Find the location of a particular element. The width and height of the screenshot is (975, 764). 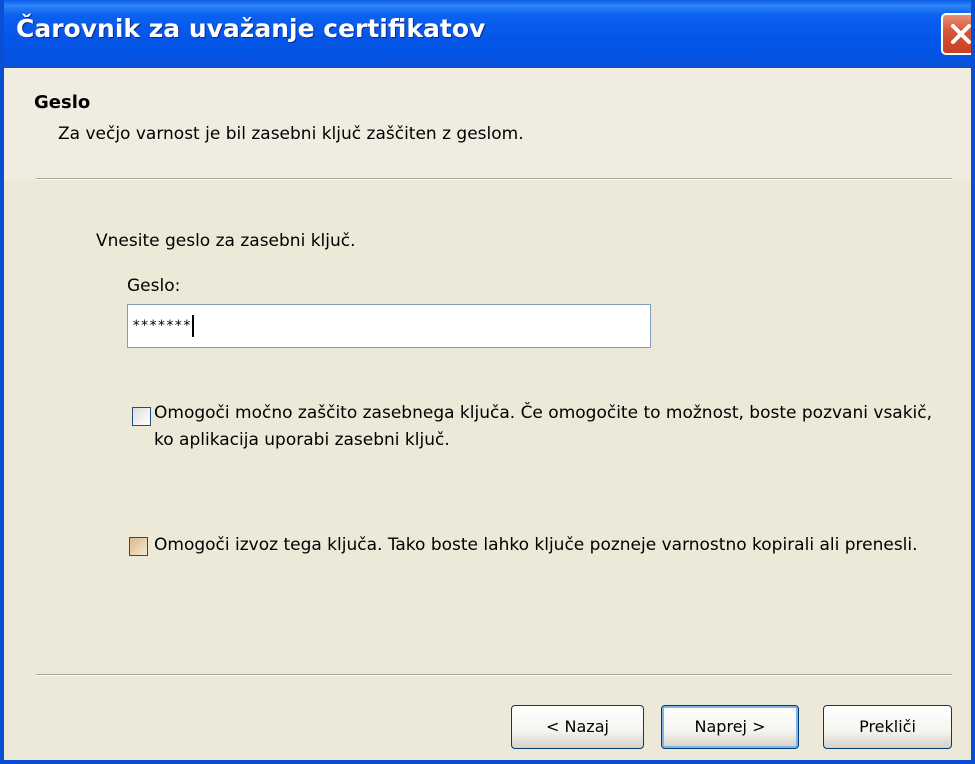

title-bar: Čarovnik za uvažanje certifikatov is located at coordinates (487, 34).